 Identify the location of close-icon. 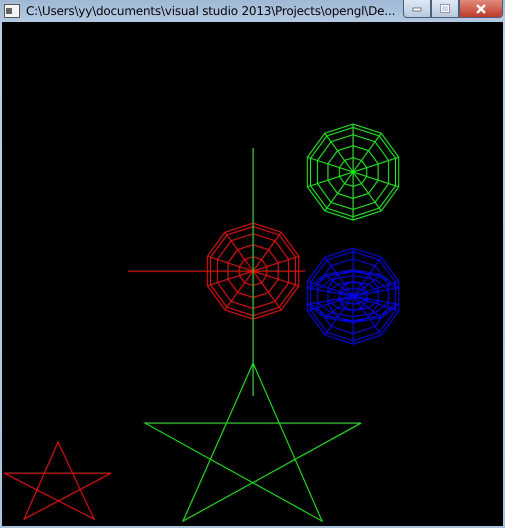
(481, 9).